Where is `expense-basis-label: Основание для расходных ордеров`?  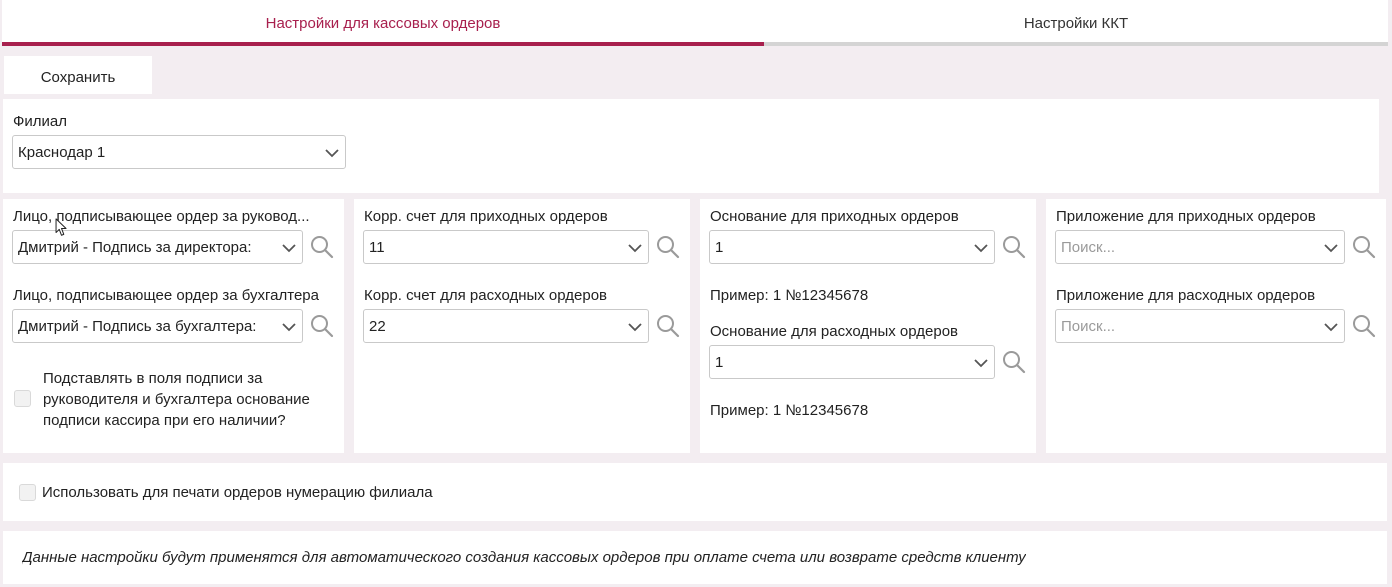 expense-basis-label: Основание для расходных ордеров is located at coordinates (834, 331).